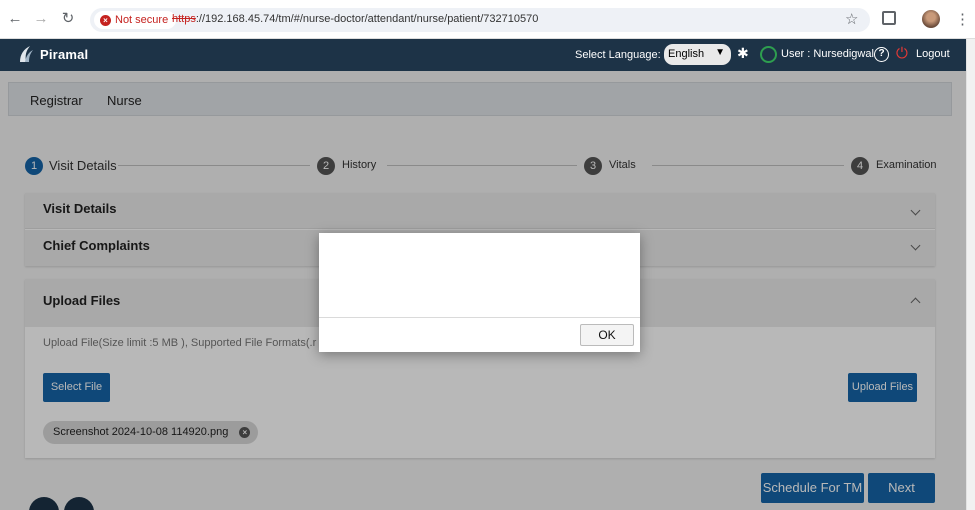 The width and height of the screenshot is (975, 510). I want to click on bluetooth-icon: ✱, so click(743, 53).